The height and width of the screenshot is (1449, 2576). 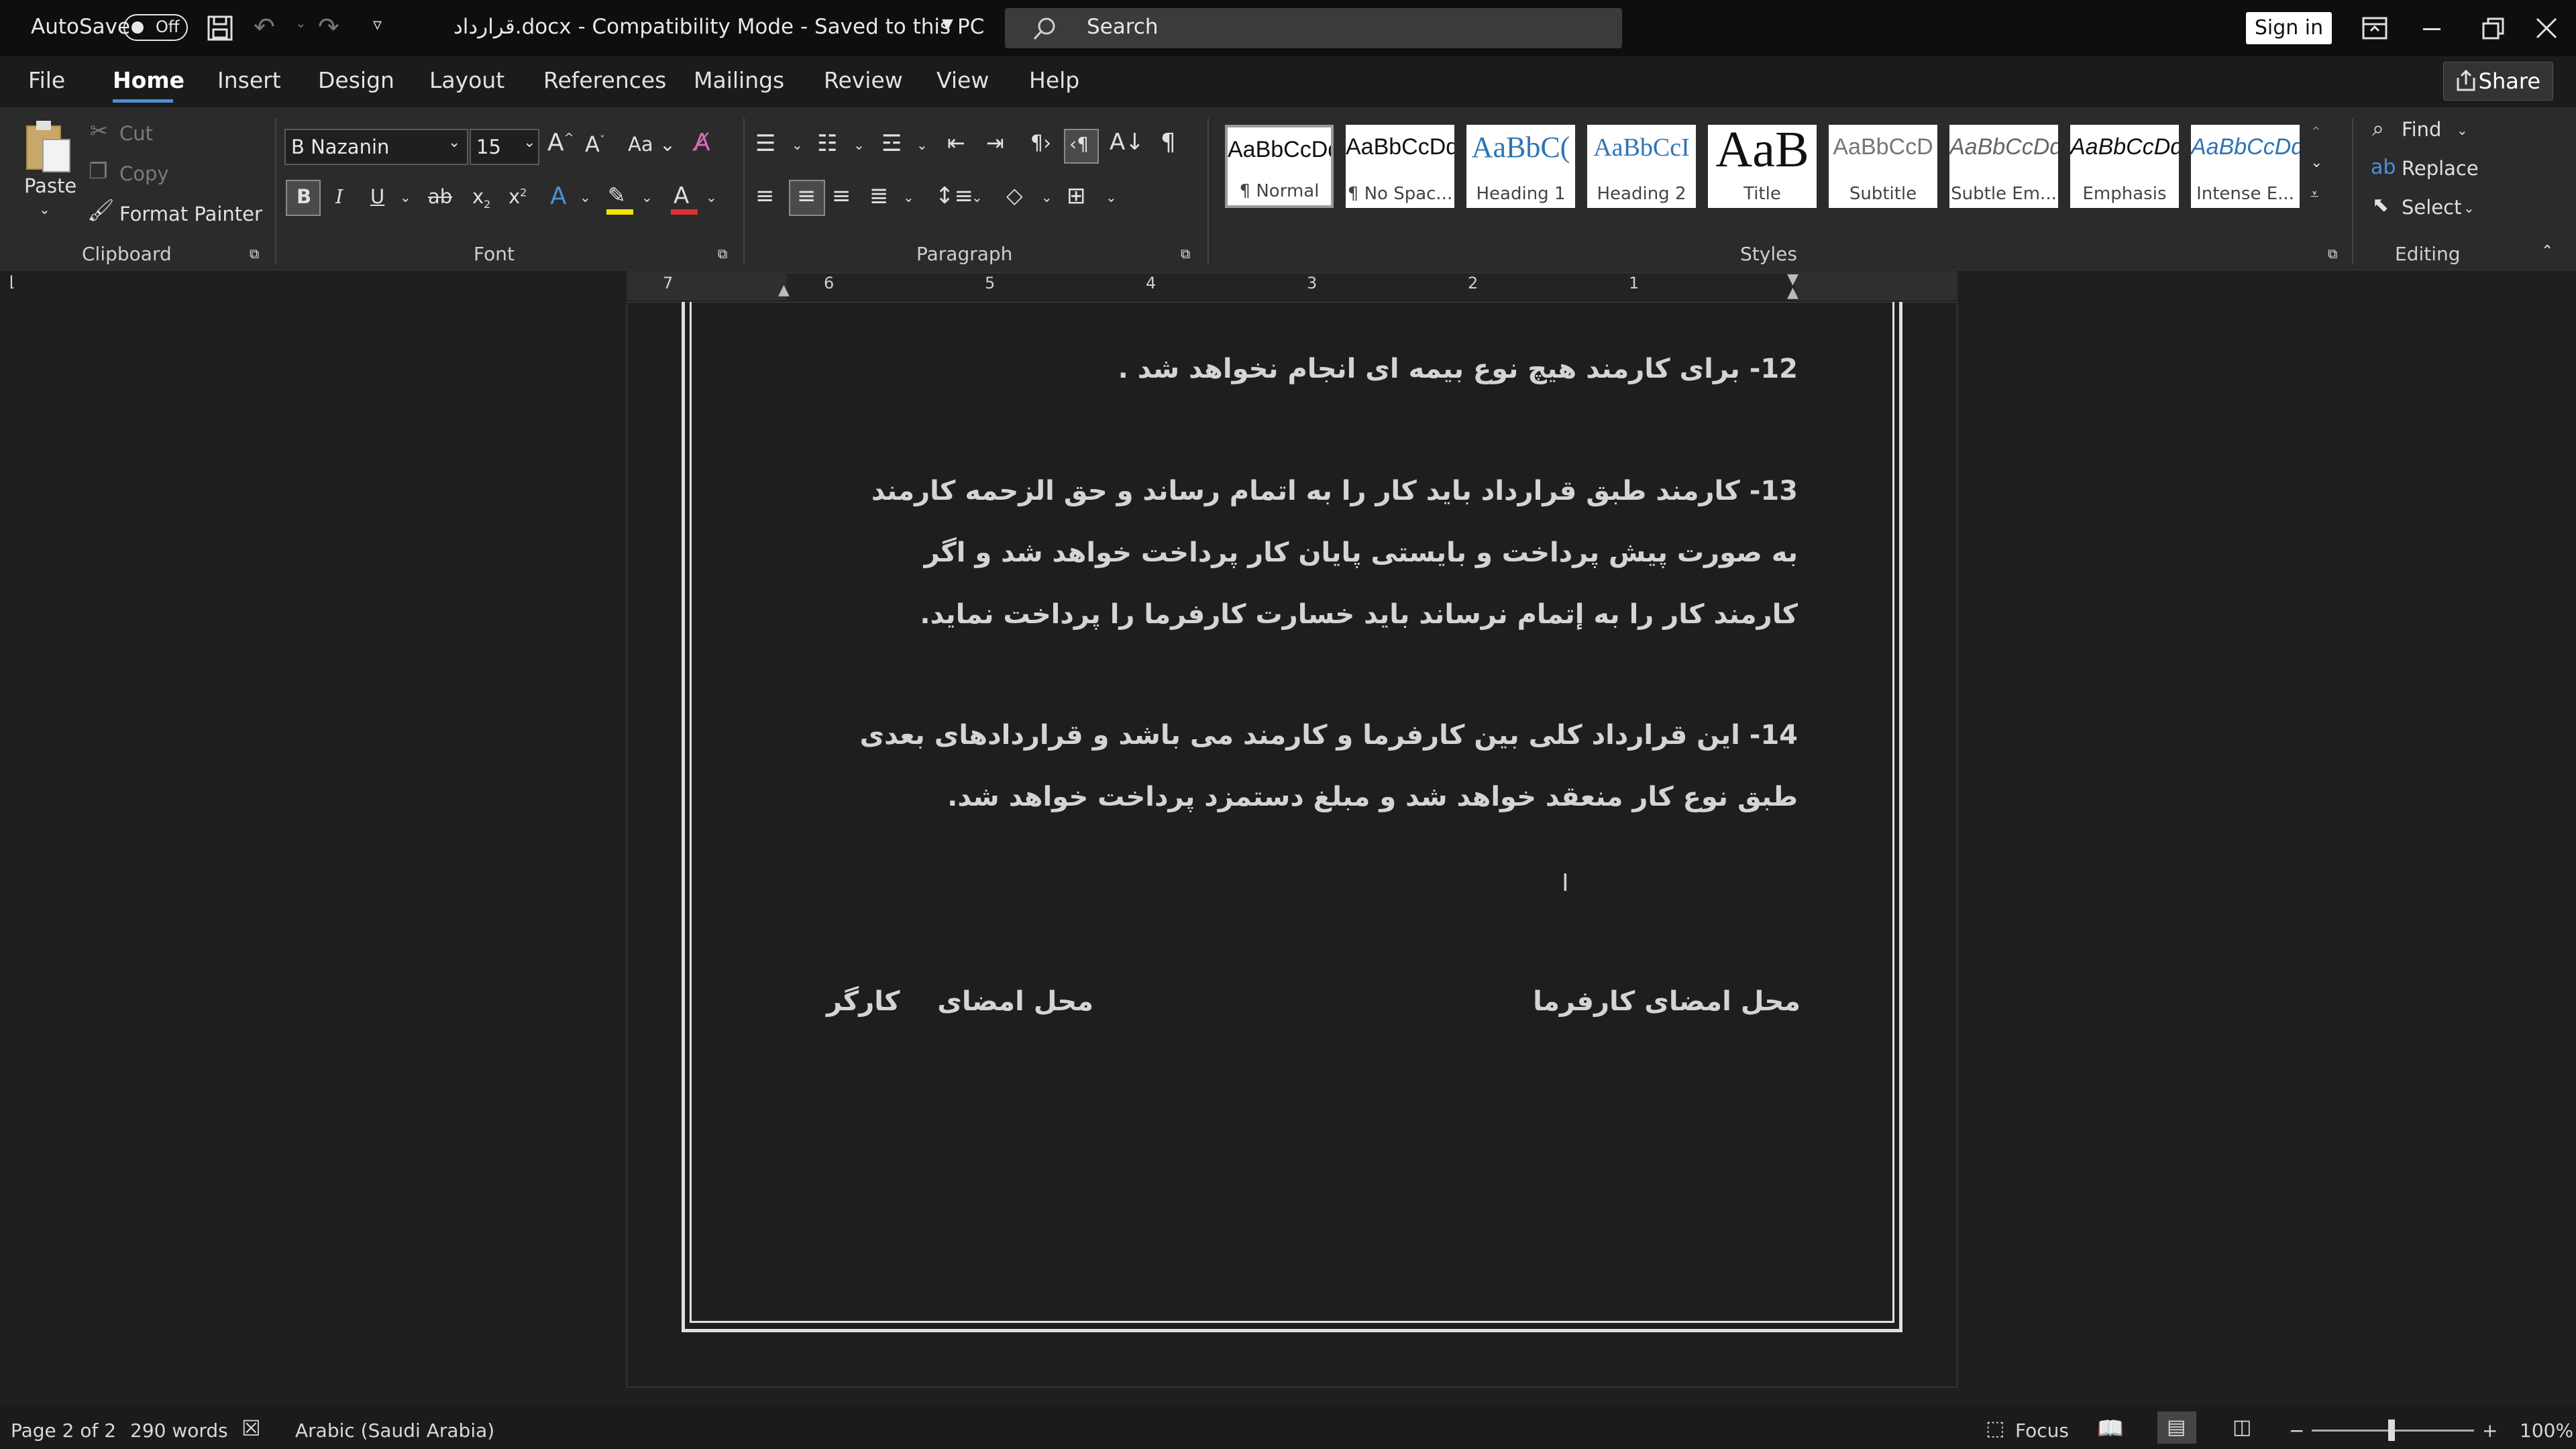 I want to click on minimize-icon, so click(x=2431, y=29).